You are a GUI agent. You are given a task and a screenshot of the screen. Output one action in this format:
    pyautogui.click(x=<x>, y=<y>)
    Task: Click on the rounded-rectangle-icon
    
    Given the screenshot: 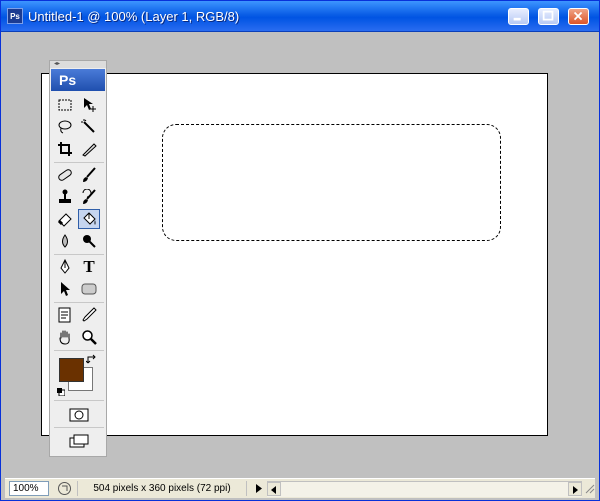 What is the action you would take?
    pyautogui.click(x=89, y=289)
    